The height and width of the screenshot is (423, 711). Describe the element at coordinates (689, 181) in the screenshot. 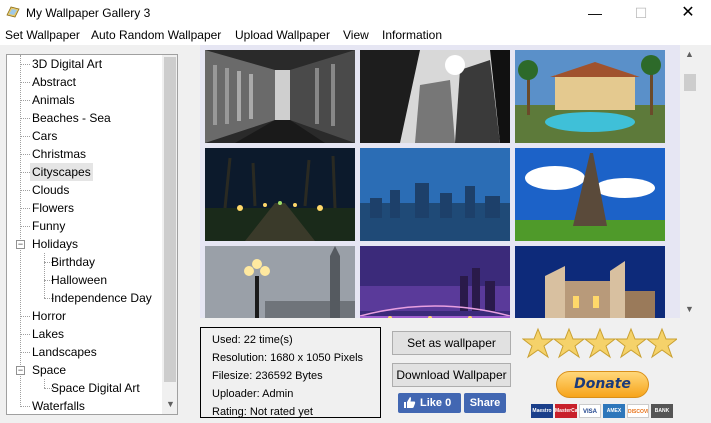

I see `gallery-scrollbar: ▲ ▼` at that location.